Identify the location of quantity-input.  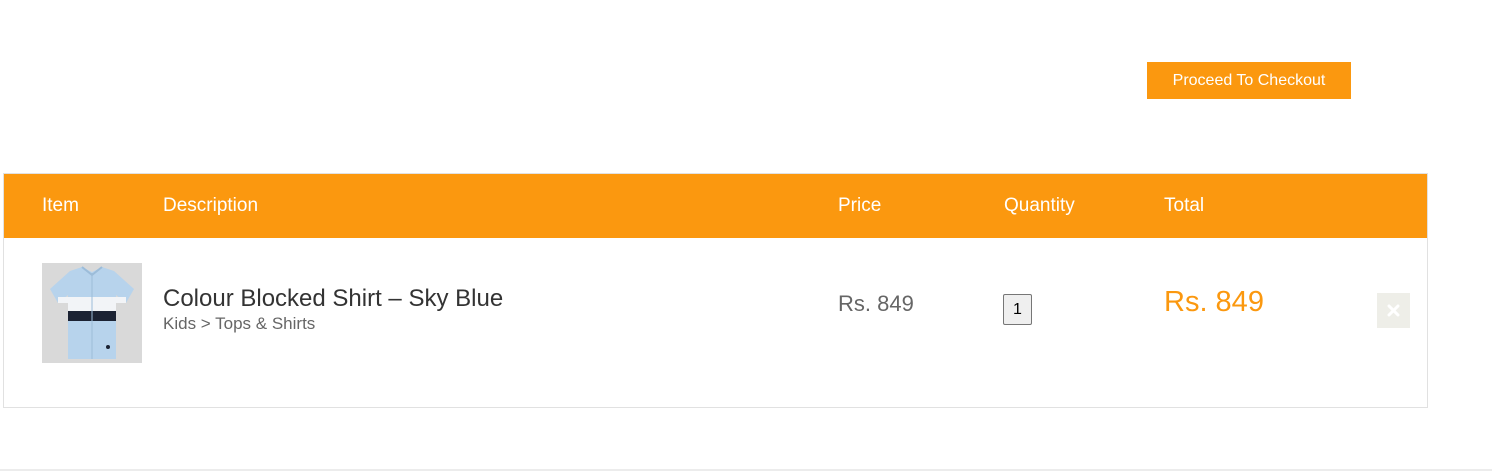
(1017, 309).